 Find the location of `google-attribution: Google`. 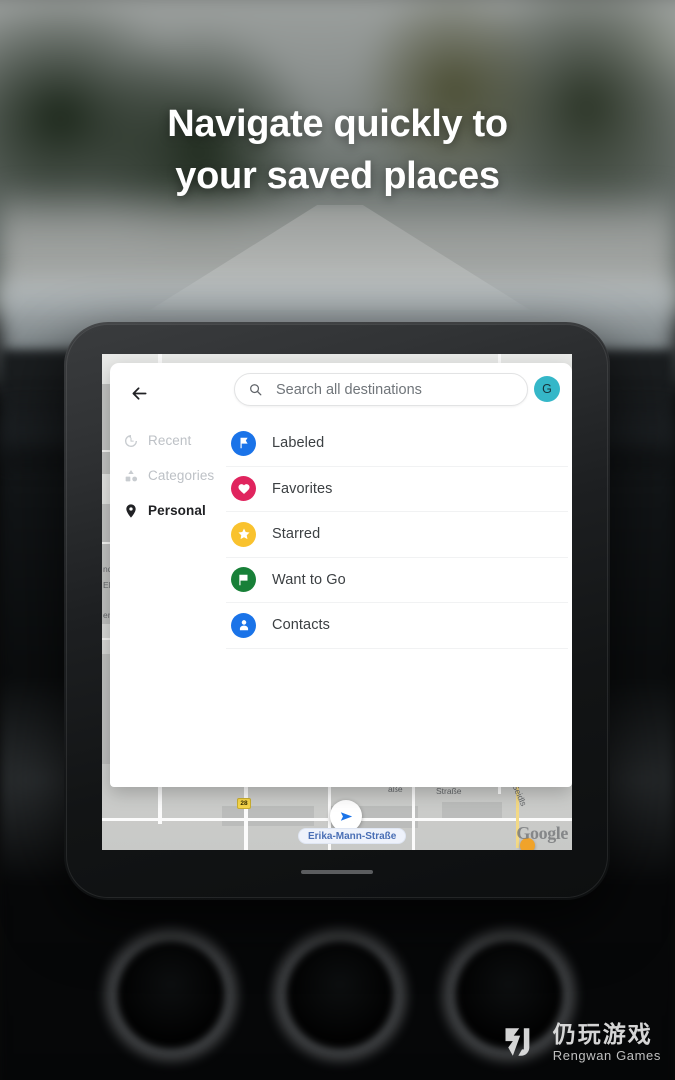

google-attribution: Google is located at coordinates (542, 833).